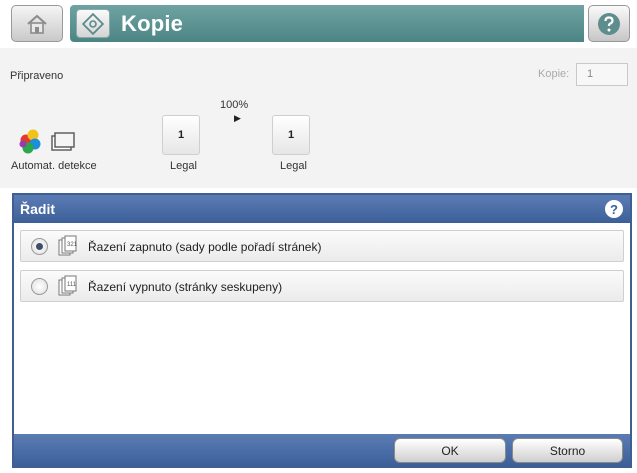 The height and width of the screenshot is (473, 637). I want to click on source-paper-label: Legal, so click(183, 166).